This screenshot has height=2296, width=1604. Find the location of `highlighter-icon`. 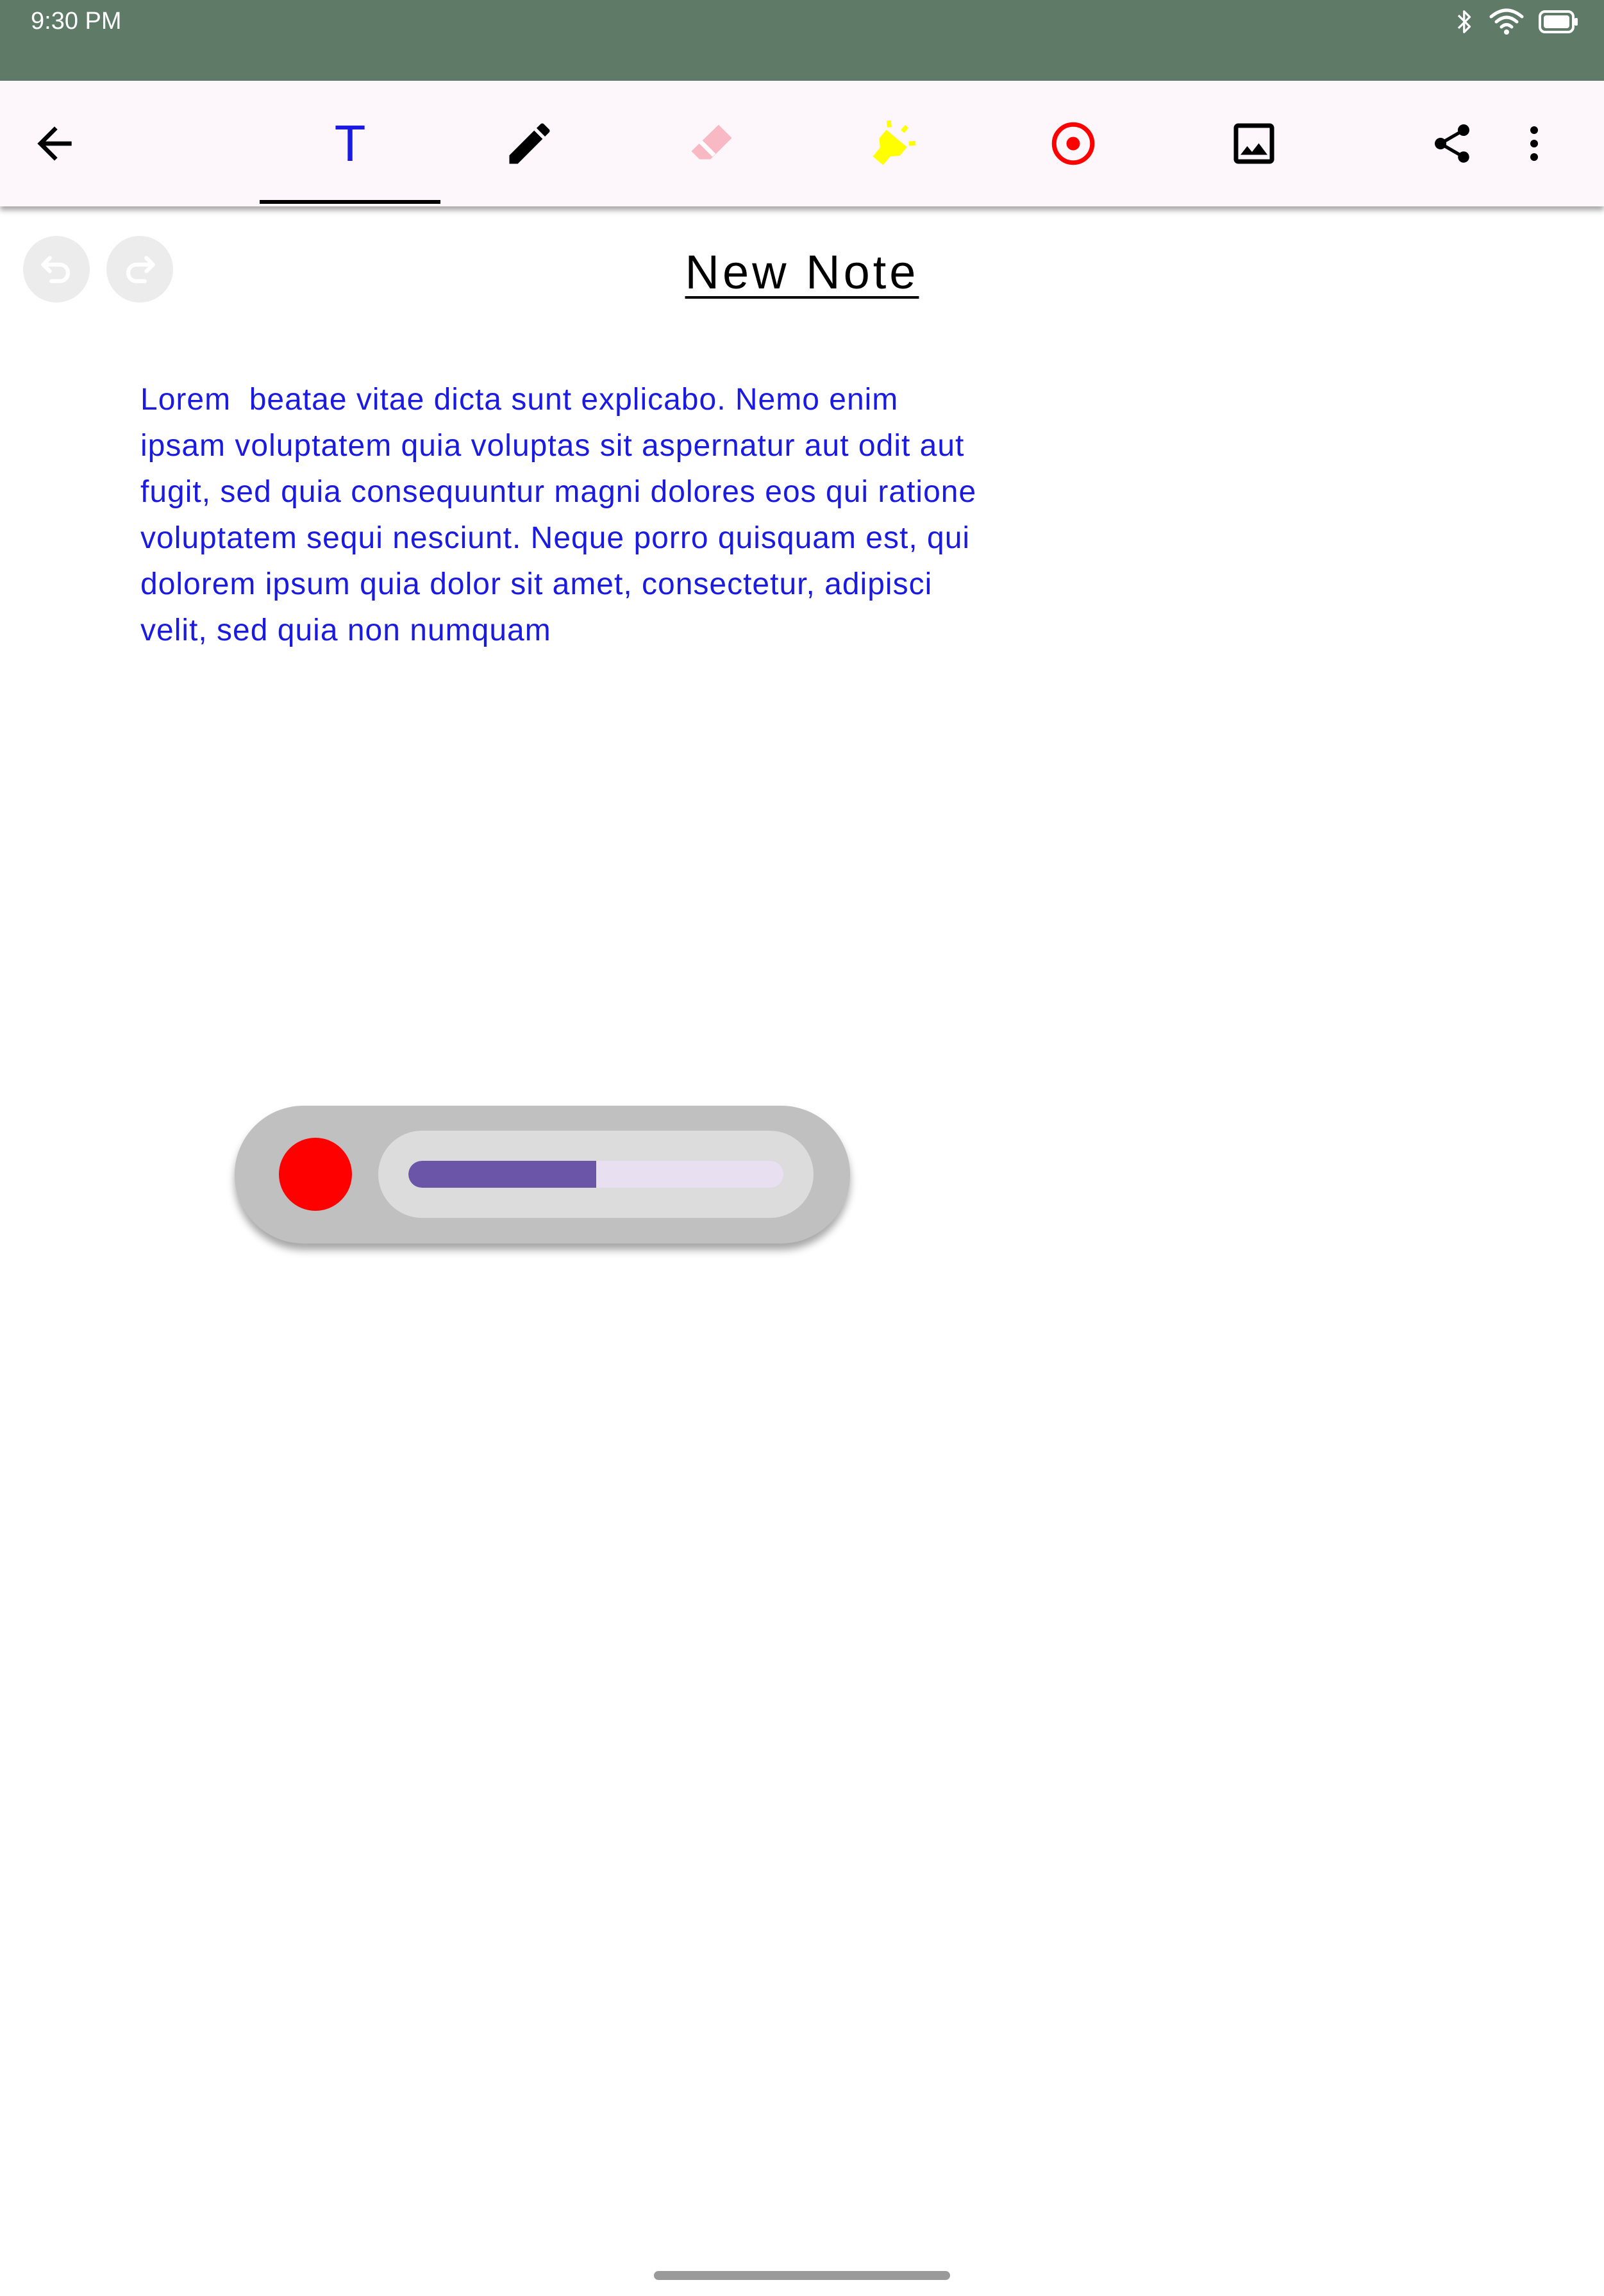

highlighter-icon is located at coordinates (892, 144).